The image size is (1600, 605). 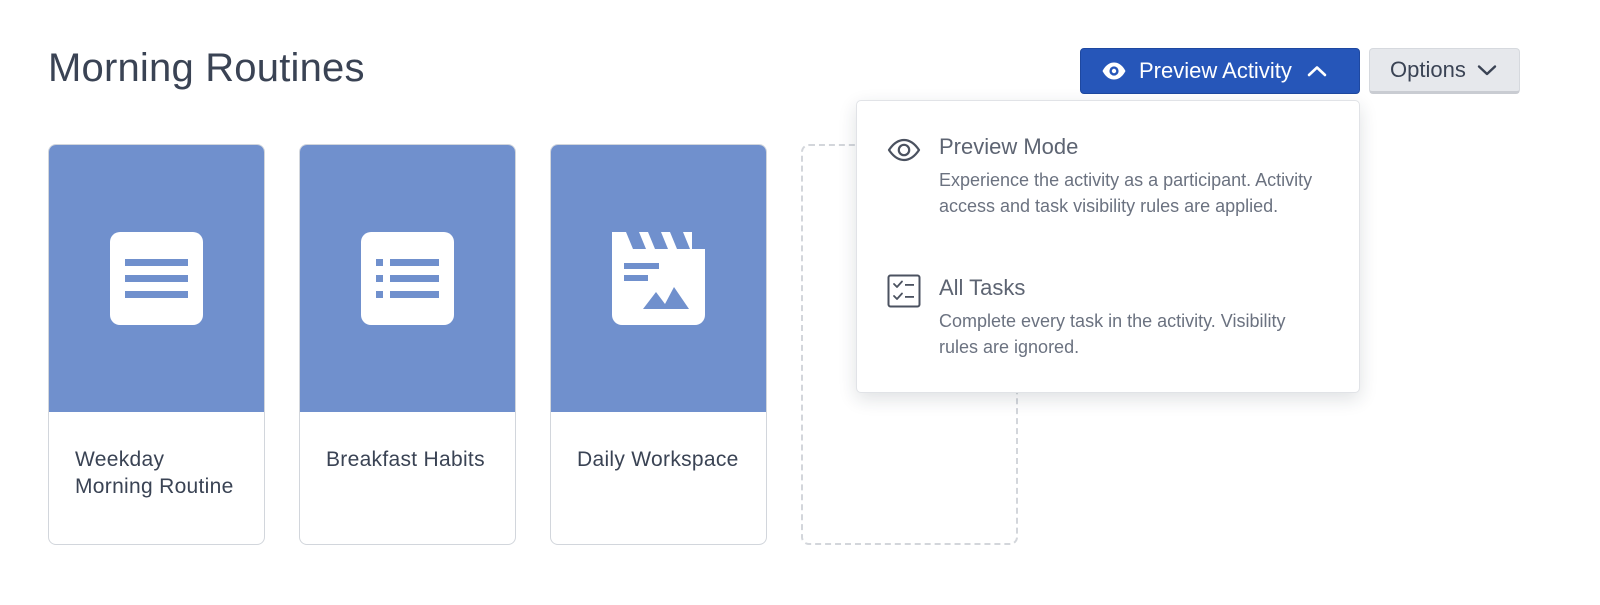 I want to click on activity-card-weekday-morning-routine: Weekday Morning Routine, so click(x=156, y=344).